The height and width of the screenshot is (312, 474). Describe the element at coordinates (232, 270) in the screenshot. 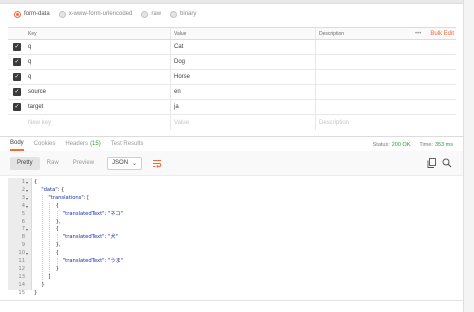

I see `code-line: 12}` at that location.